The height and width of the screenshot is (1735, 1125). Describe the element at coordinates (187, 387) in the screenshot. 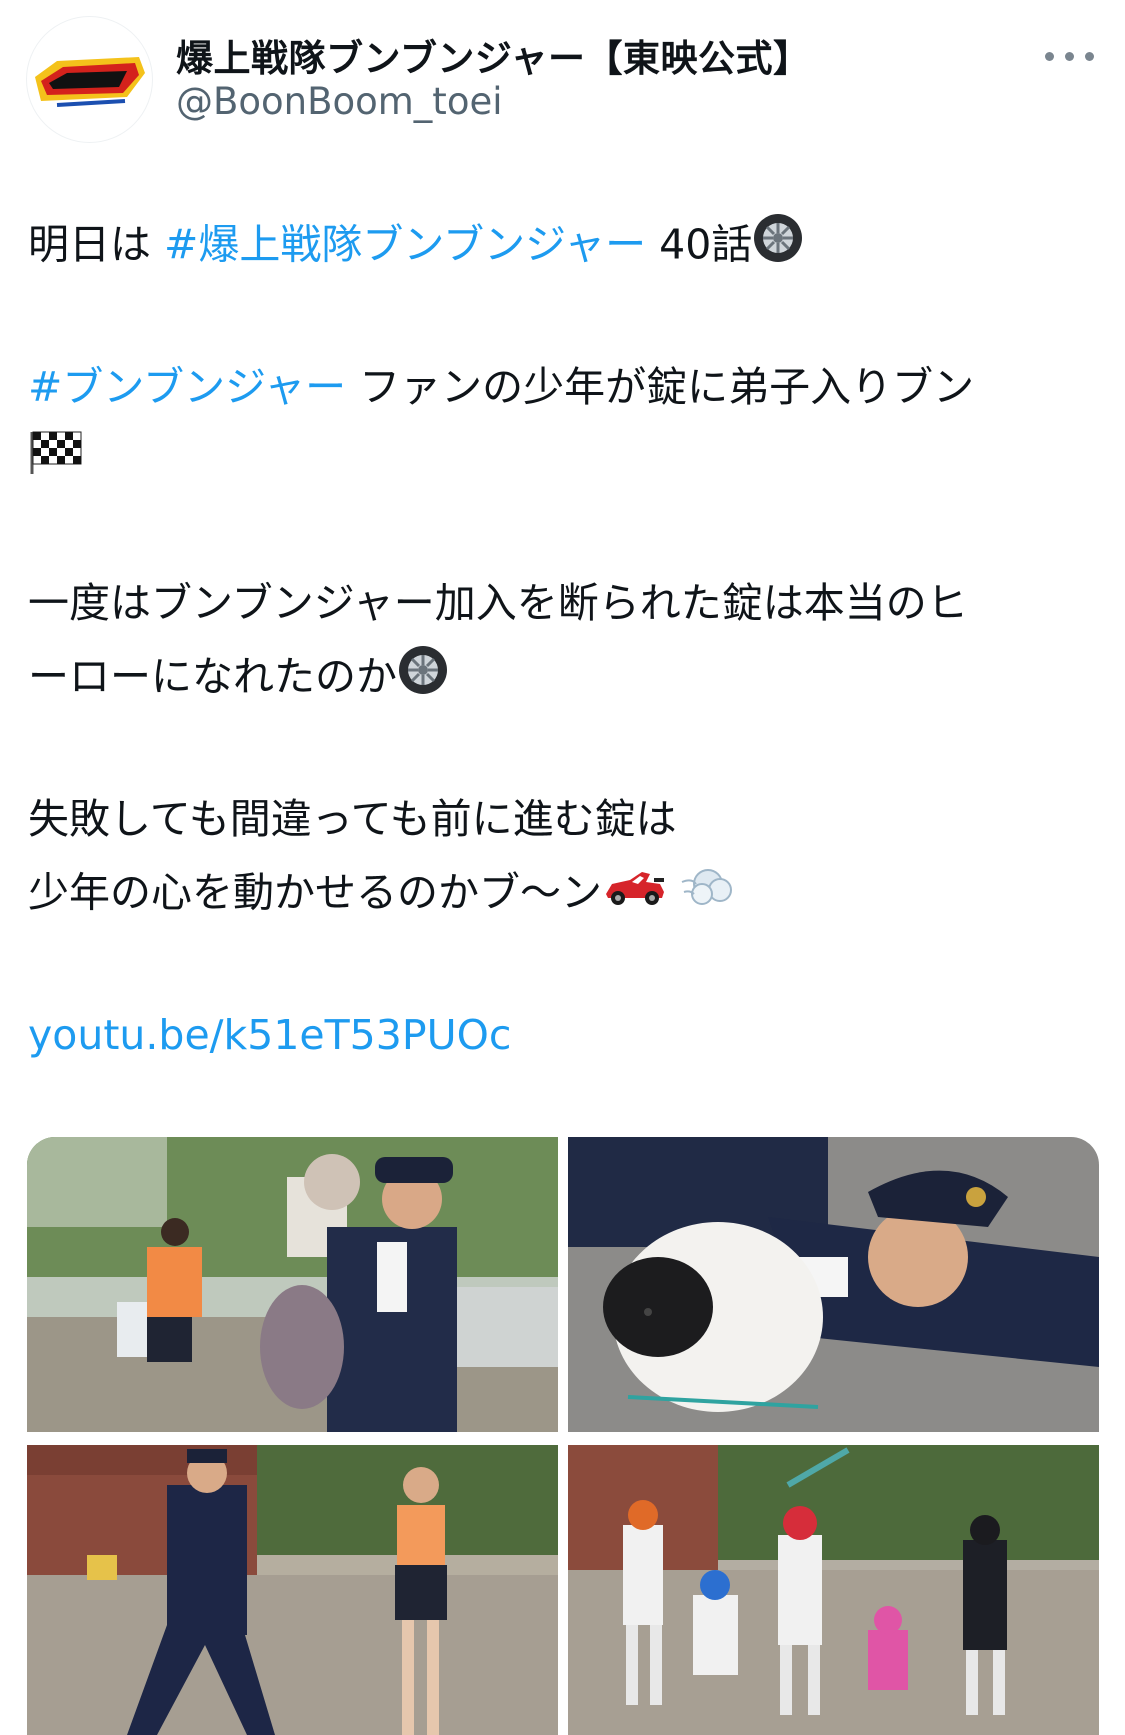

I see `hashtag-link: #ブンブンジャー` at that location.